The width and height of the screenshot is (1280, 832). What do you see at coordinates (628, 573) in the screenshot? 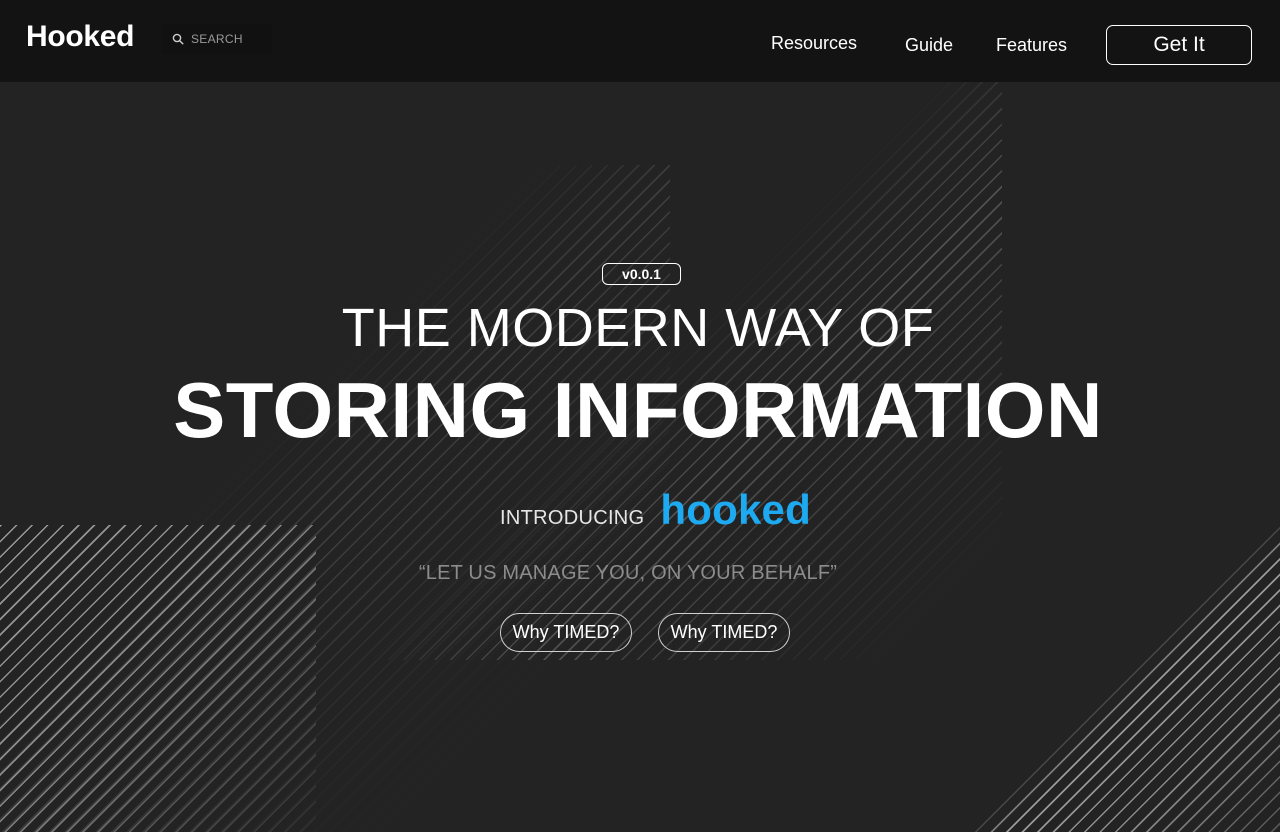
I see `tagline: “LET US MANAGE YOU, ON YOUR BEHALF”` at bounding box center [628, 573].